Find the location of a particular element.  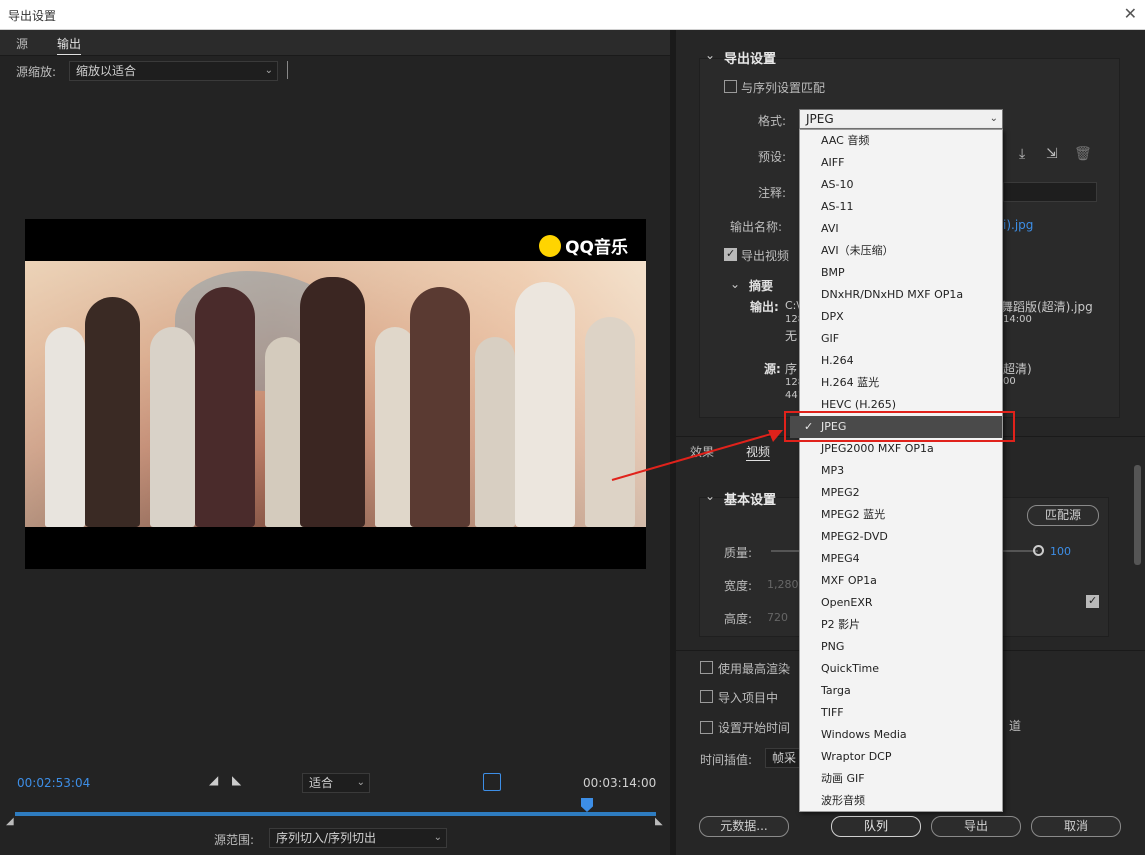

window-title: 导出设置 is located at coordinates (32, 16).